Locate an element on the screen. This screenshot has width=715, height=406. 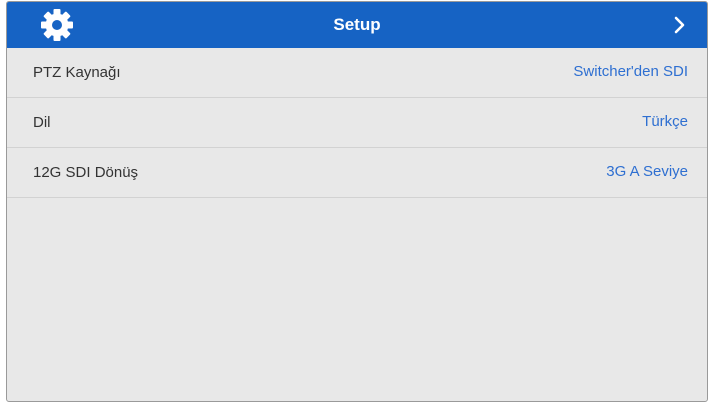
setting-label: PTZ Kaynağı is located at coordinates (77, 72).